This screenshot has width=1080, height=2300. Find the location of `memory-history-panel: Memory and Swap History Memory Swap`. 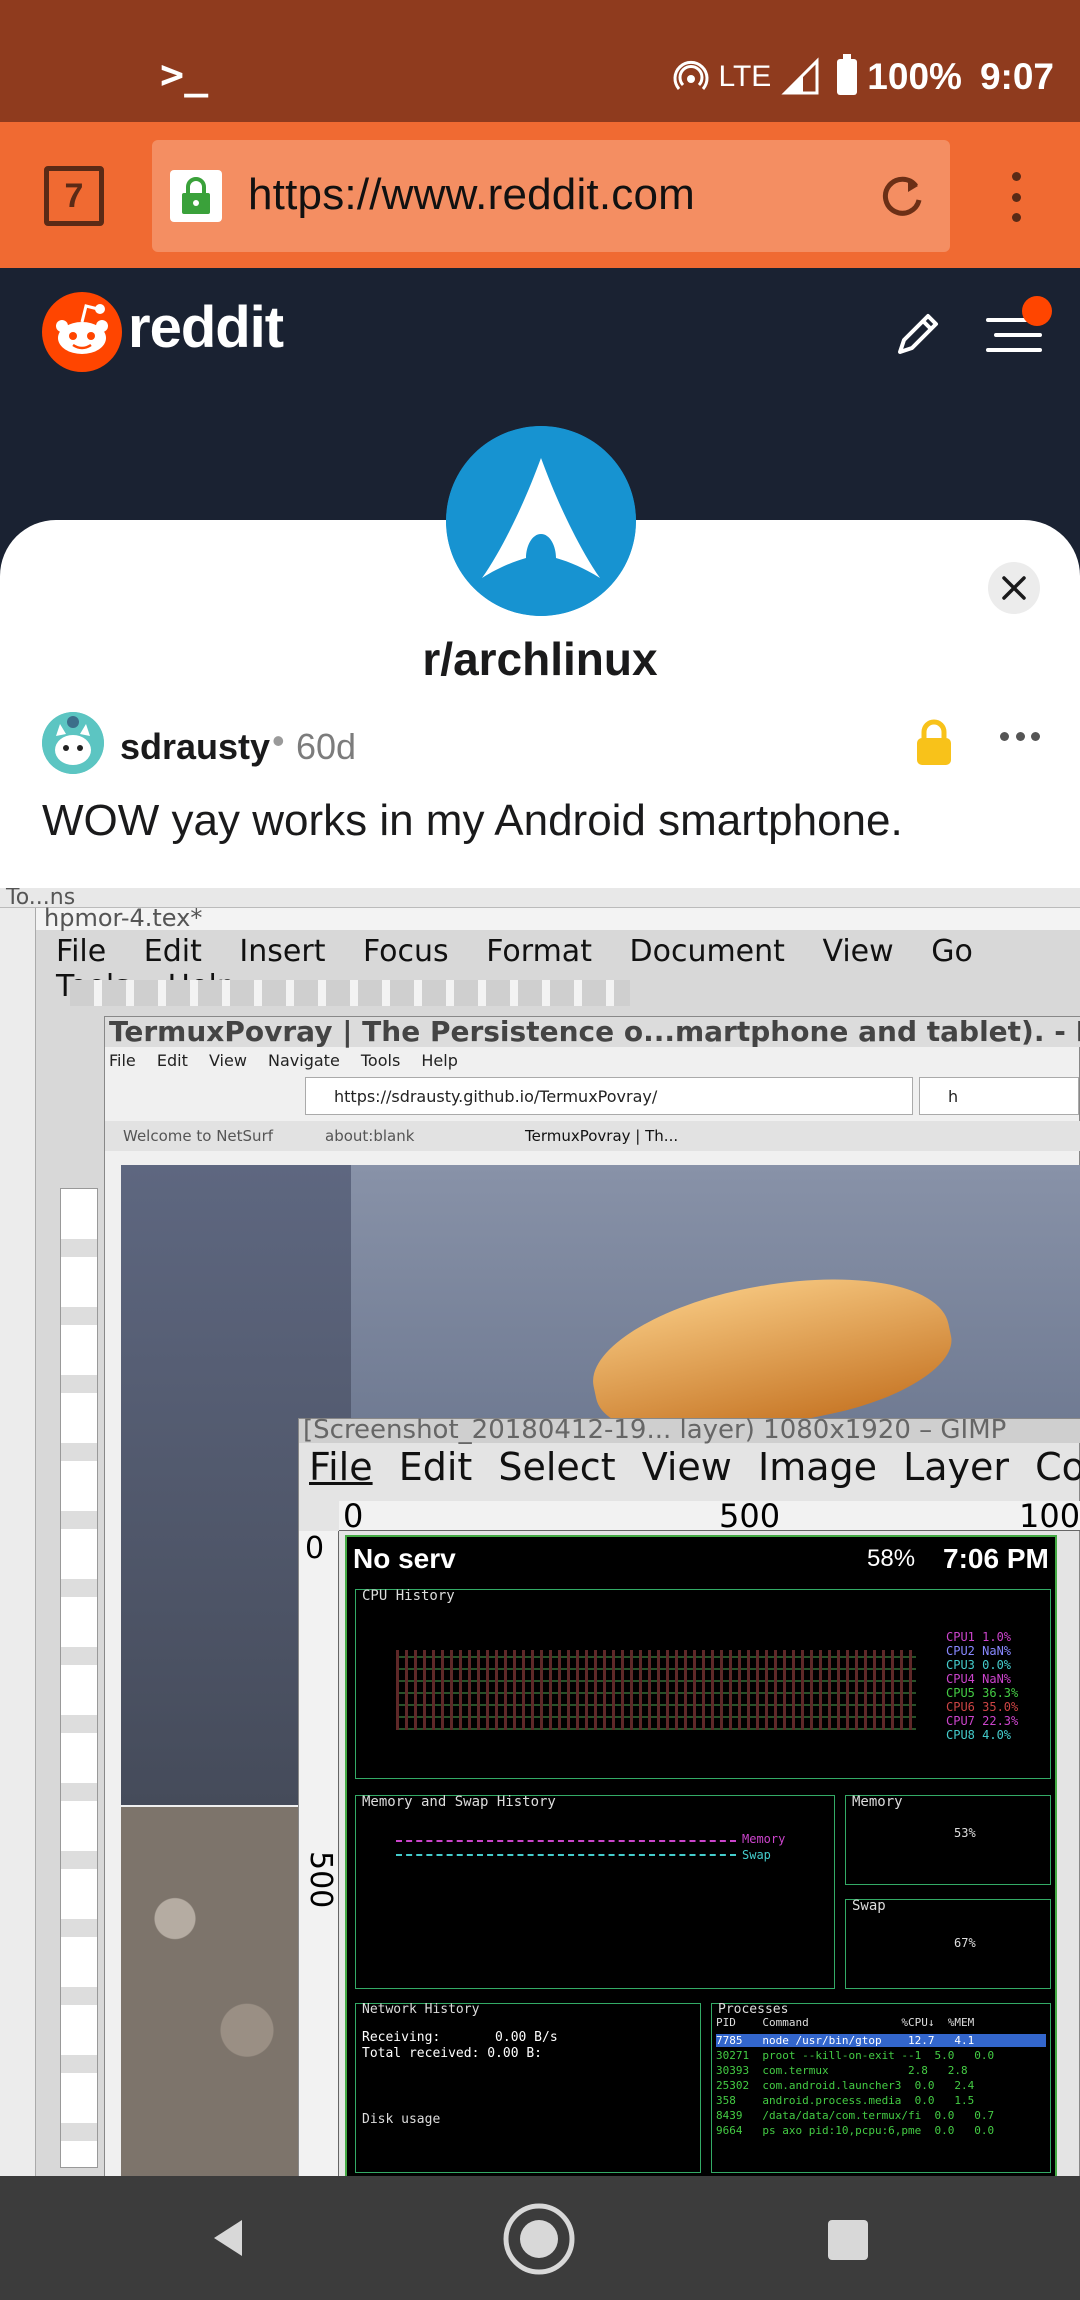

memory-history-panel: Memory and Swap History Memory Swap is located at coordinates (595, 1891).